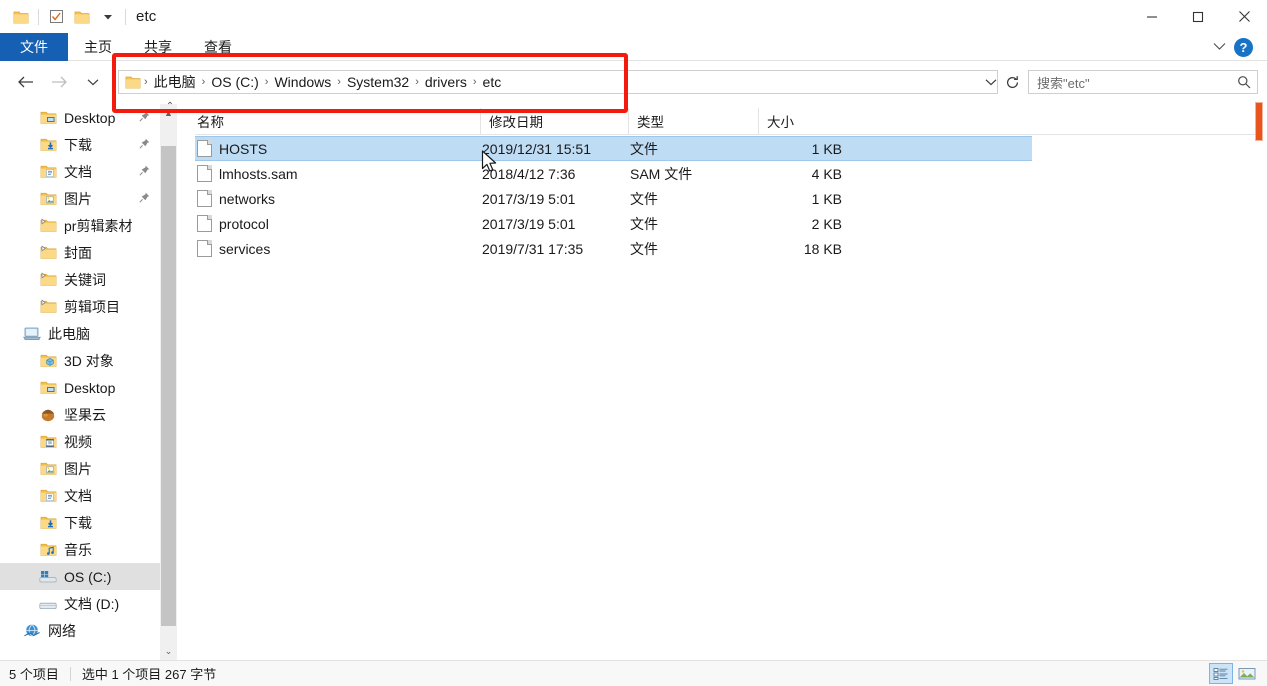 This screenshot has height=686, width=1267. Describe the element at coordinates (80, 603) in the screenshot. I see `sidebar-item-18: 文档 (D:)` at that location.